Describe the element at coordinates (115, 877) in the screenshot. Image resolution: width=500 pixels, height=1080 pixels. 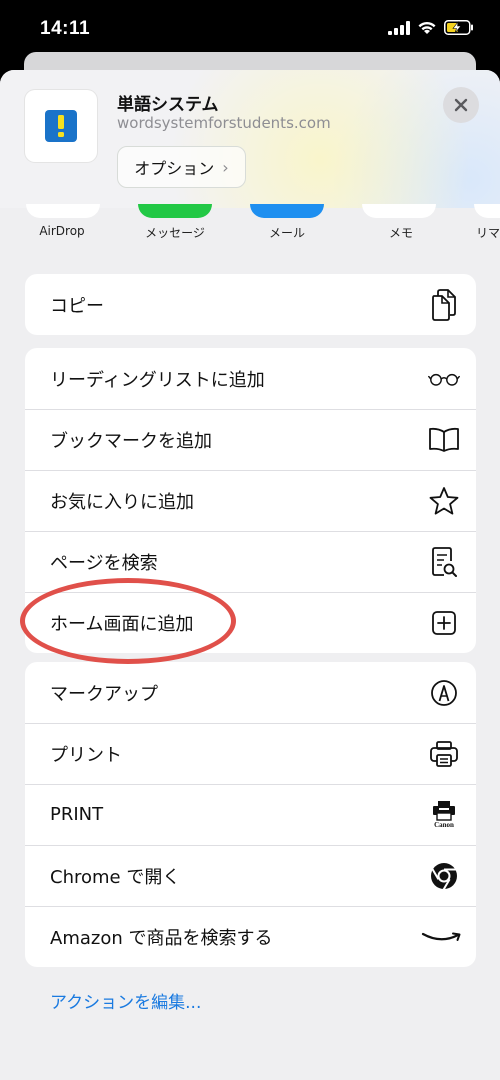
I see `action-label: Chrome で開く` at that location.